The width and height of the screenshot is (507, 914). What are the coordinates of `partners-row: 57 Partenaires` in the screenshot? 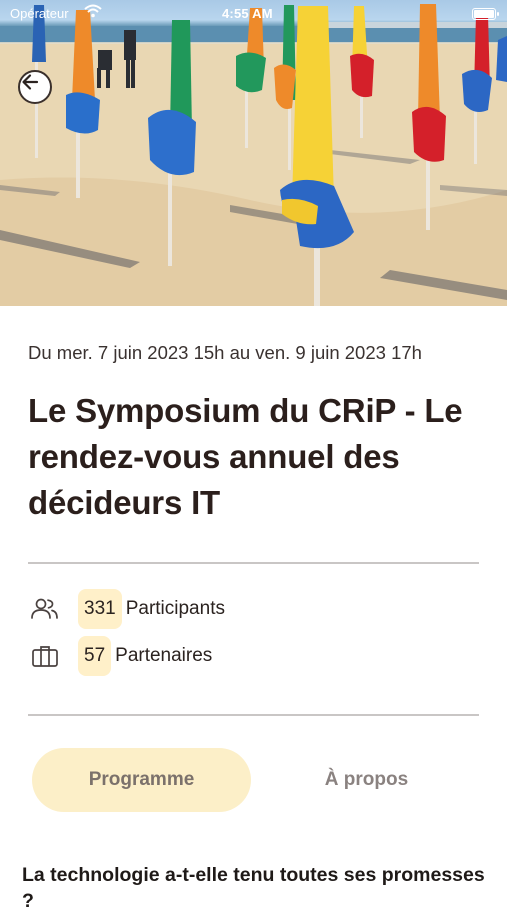 It's located at (120, 656).